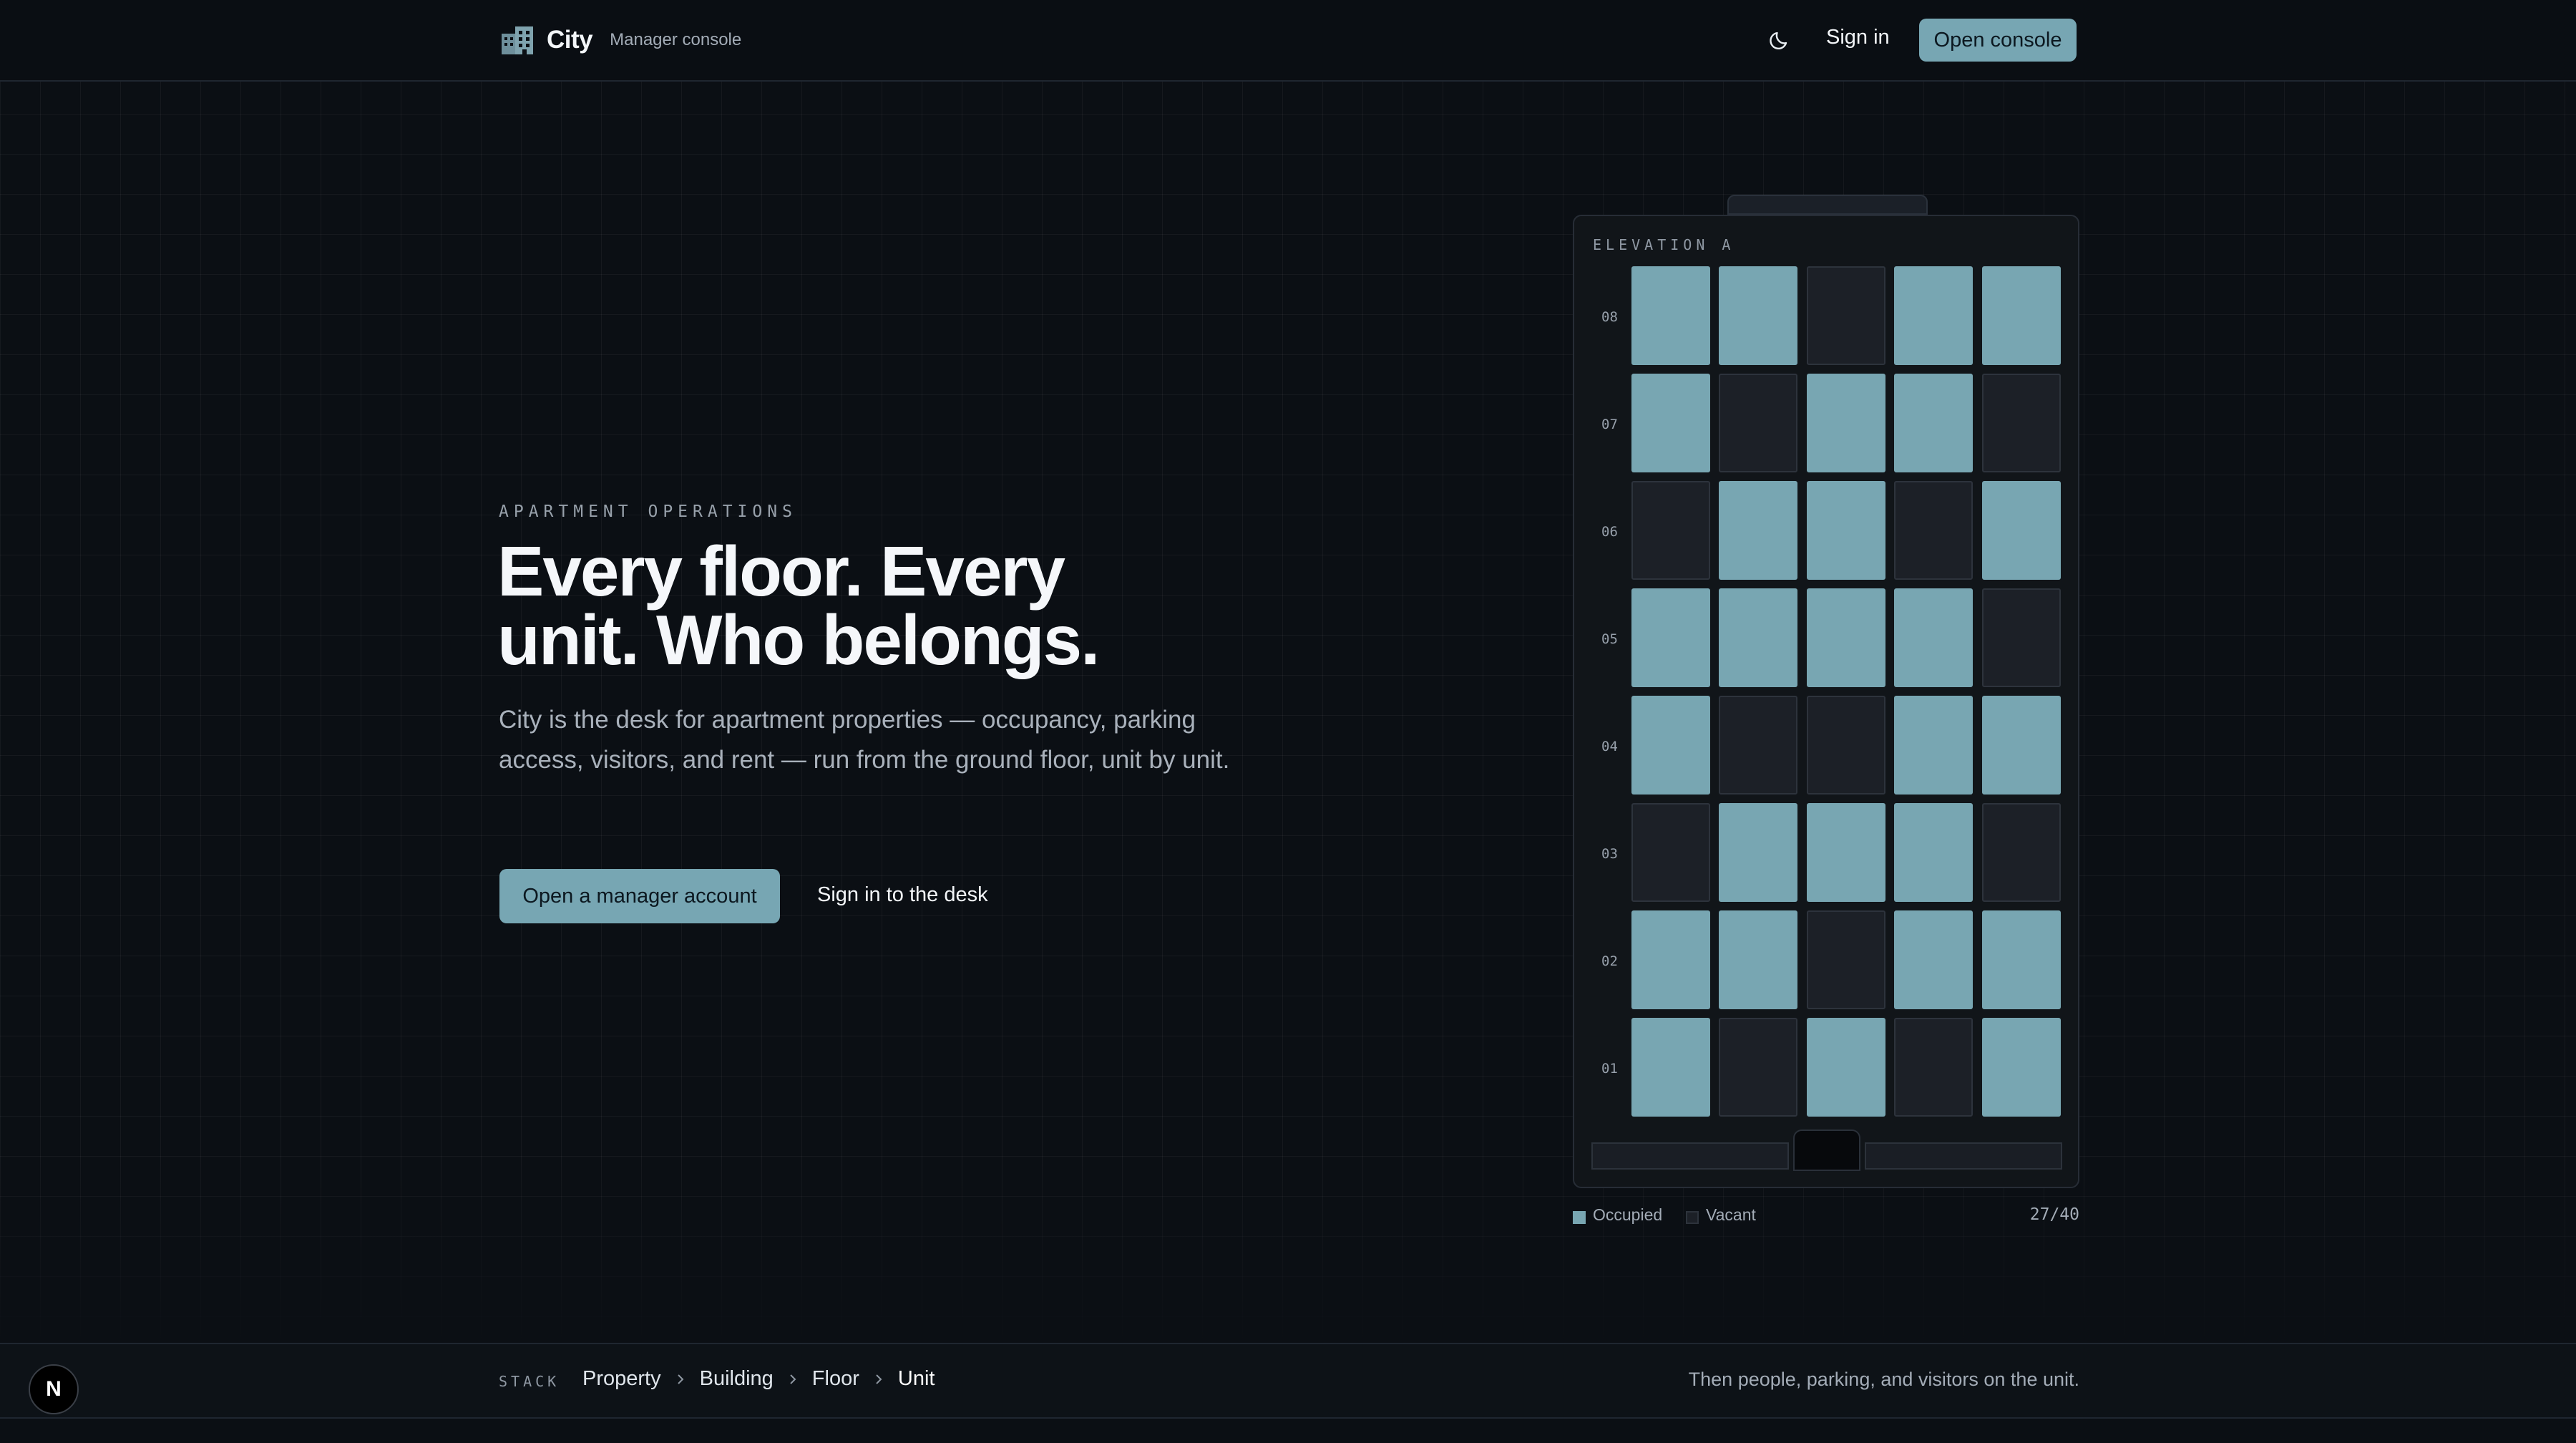  Describe the element at coordinates (1664, 245) in the screenshot. I see `elevation-label: ELEVATION A` at that location.